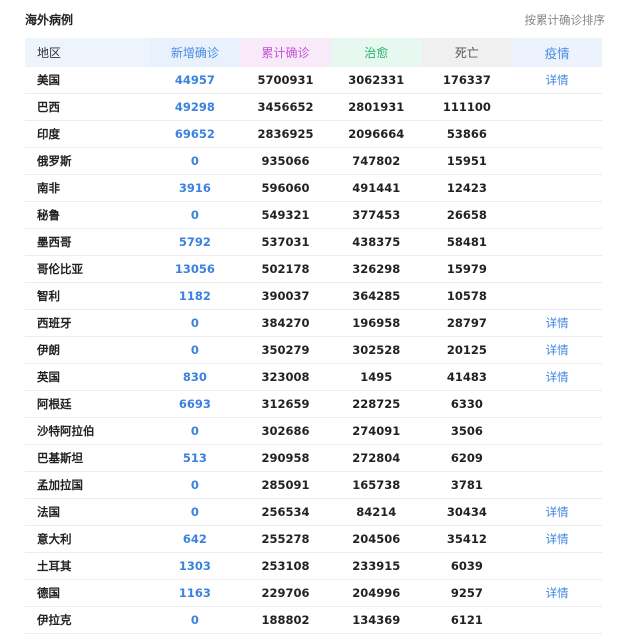 This screenshot has height=634, width=635. What do you see at coordinates (376, 377) in the screenshot?
I see `cell-cured: 1495` at bounding box center [376, 377].